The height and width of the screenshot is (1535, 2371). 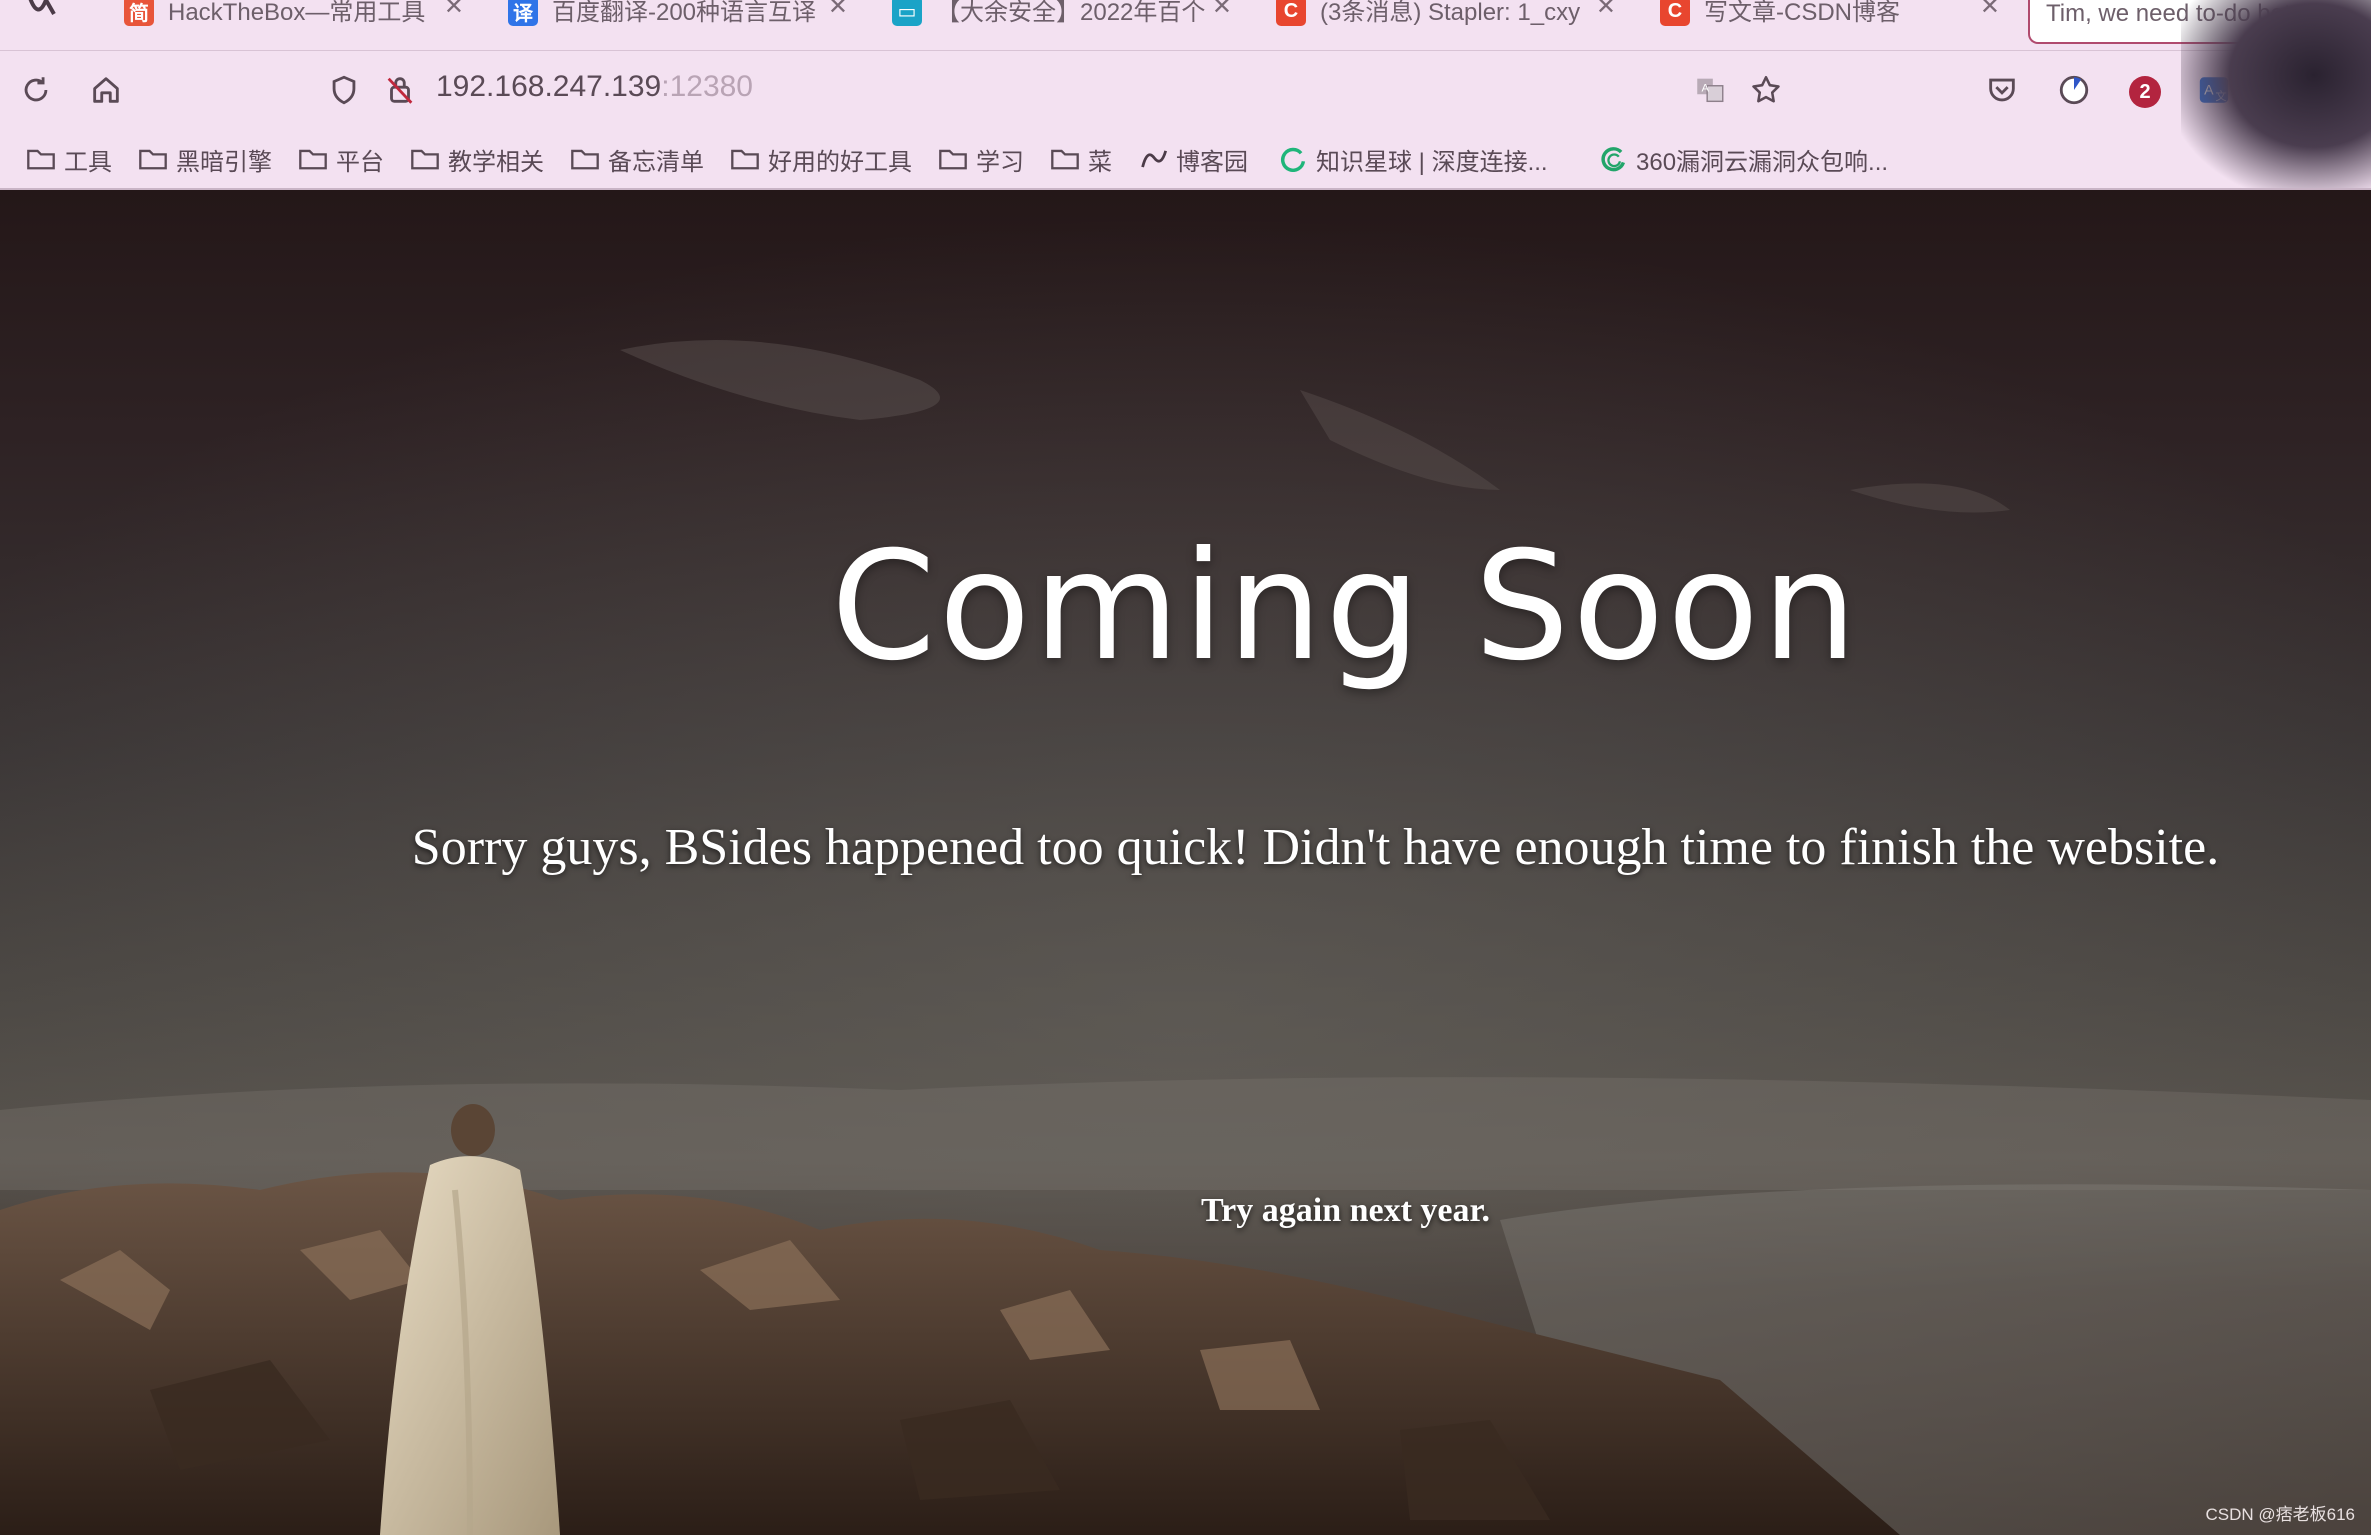 I want to click on page-footer-note: Try again next year., so click(x=1345, y=1210).